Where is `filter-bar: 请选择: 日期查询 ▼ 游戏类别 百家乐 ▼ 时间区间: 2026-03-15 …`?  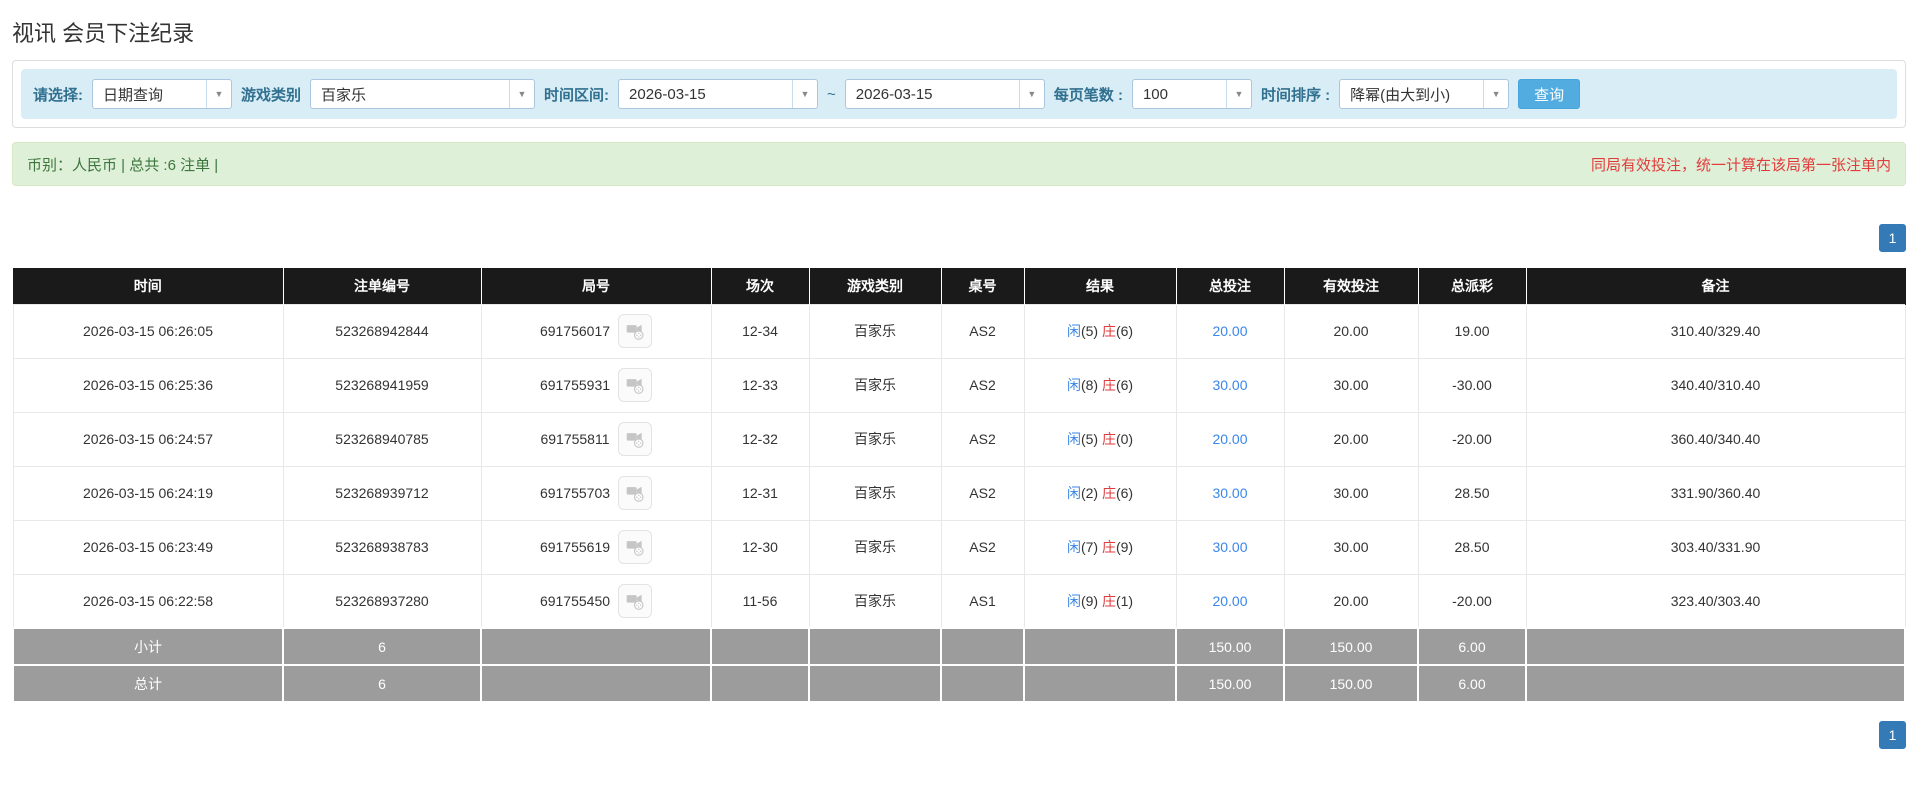 filter-bar: 请选择: 日期查询 ▼ 游戏类别 百家乐 ▼ 时间区间: 2026-03-15 … is located at coordinates (959, 94).